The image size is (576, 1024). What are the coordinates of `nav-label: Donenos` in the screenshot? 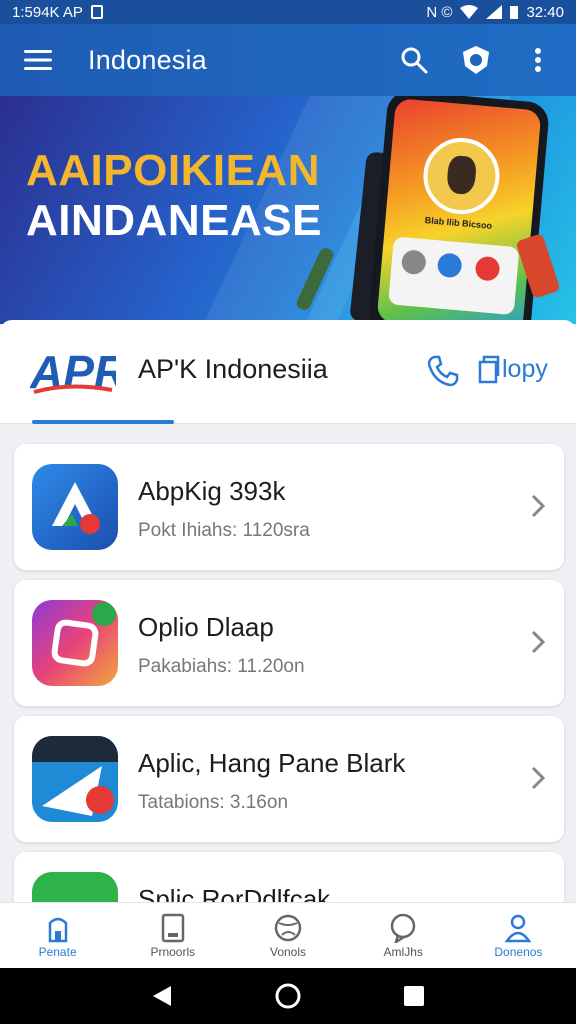 It's located at (518, 951).